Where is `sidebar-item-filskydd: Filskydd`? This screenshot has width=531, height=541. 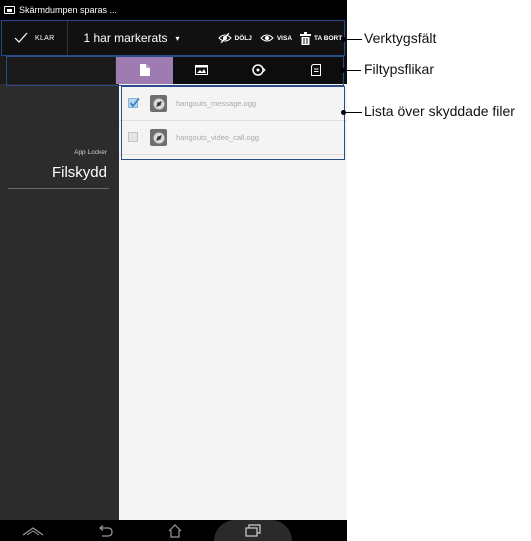
sidebar-item-filskydd: Filskydd is located at coordinates (79, 172).